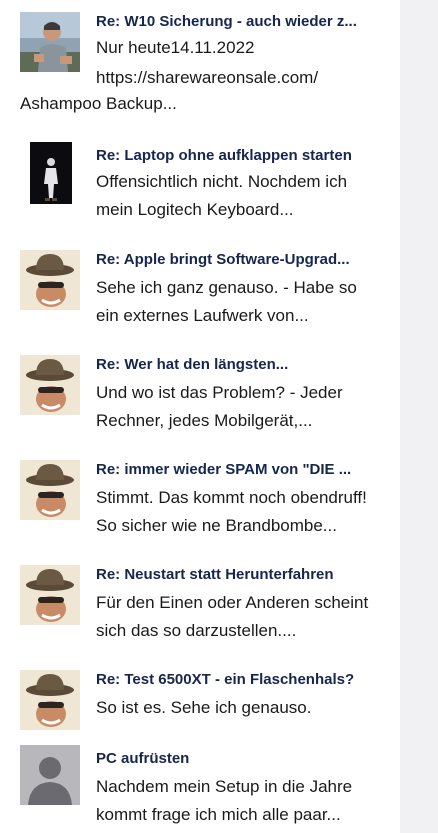  What do you see at coordinates (207, 77) in the screenshot?
I see `post-excerpt-line: https://sharewareonsale.com/` at bounding box center [207, 77].